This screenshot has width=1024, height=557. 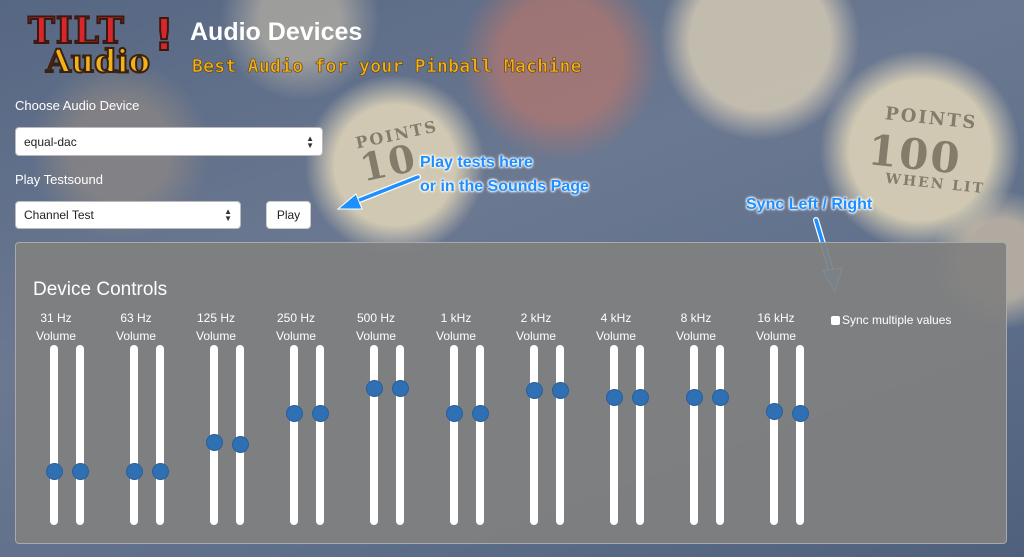 What do you see at coordinates (536, 318) in the screenshot?
I see `eq-band-frequency: 2 kHz` at bounding box center [536, 318].